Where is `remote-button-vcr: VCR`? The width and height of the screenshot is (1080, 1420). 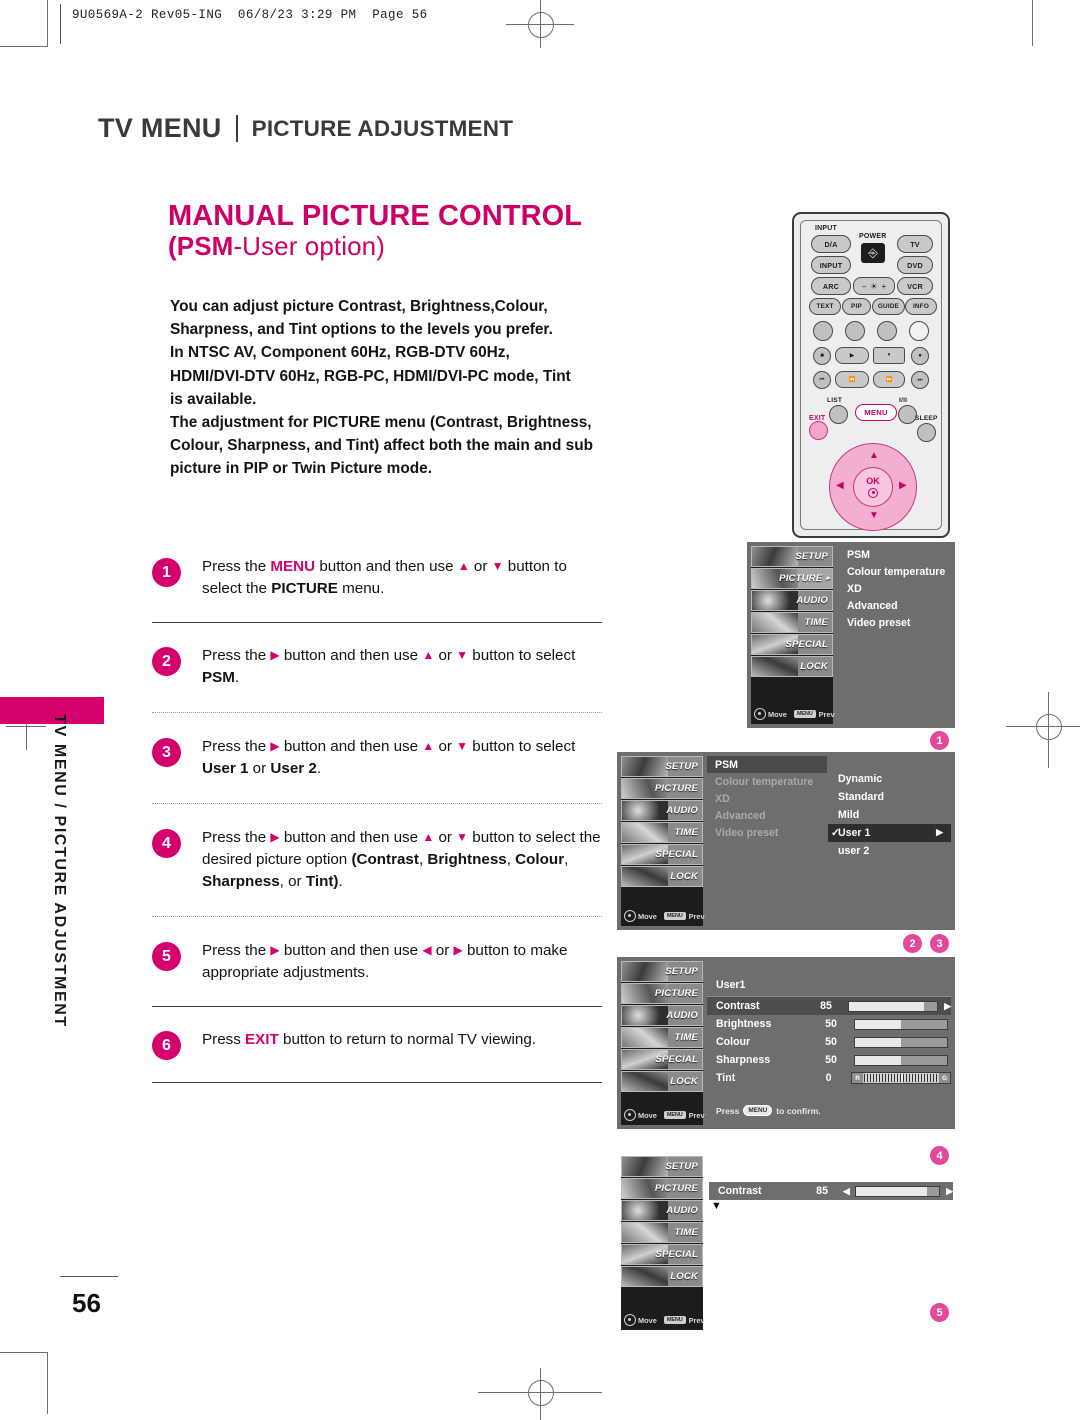 remote-button-vcr: VCR is located at coordinates (915, 286).